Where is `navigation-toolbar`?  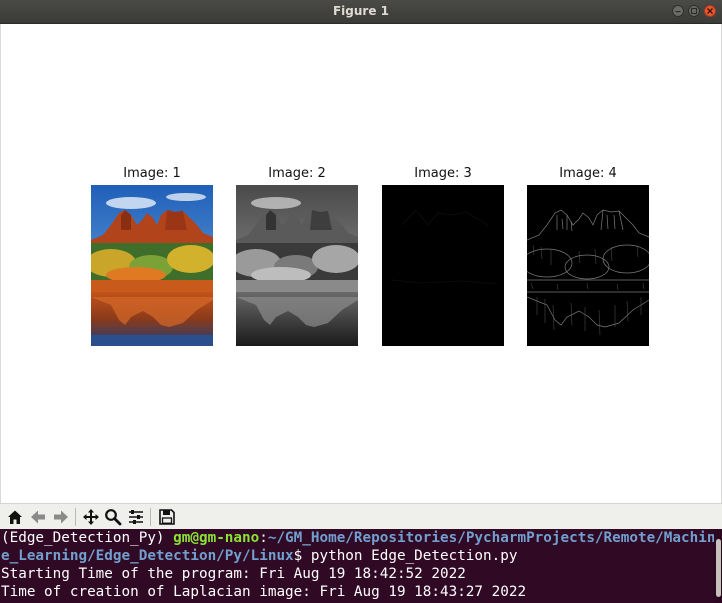
navigation-toolbar is located at coordinates (361, 516).